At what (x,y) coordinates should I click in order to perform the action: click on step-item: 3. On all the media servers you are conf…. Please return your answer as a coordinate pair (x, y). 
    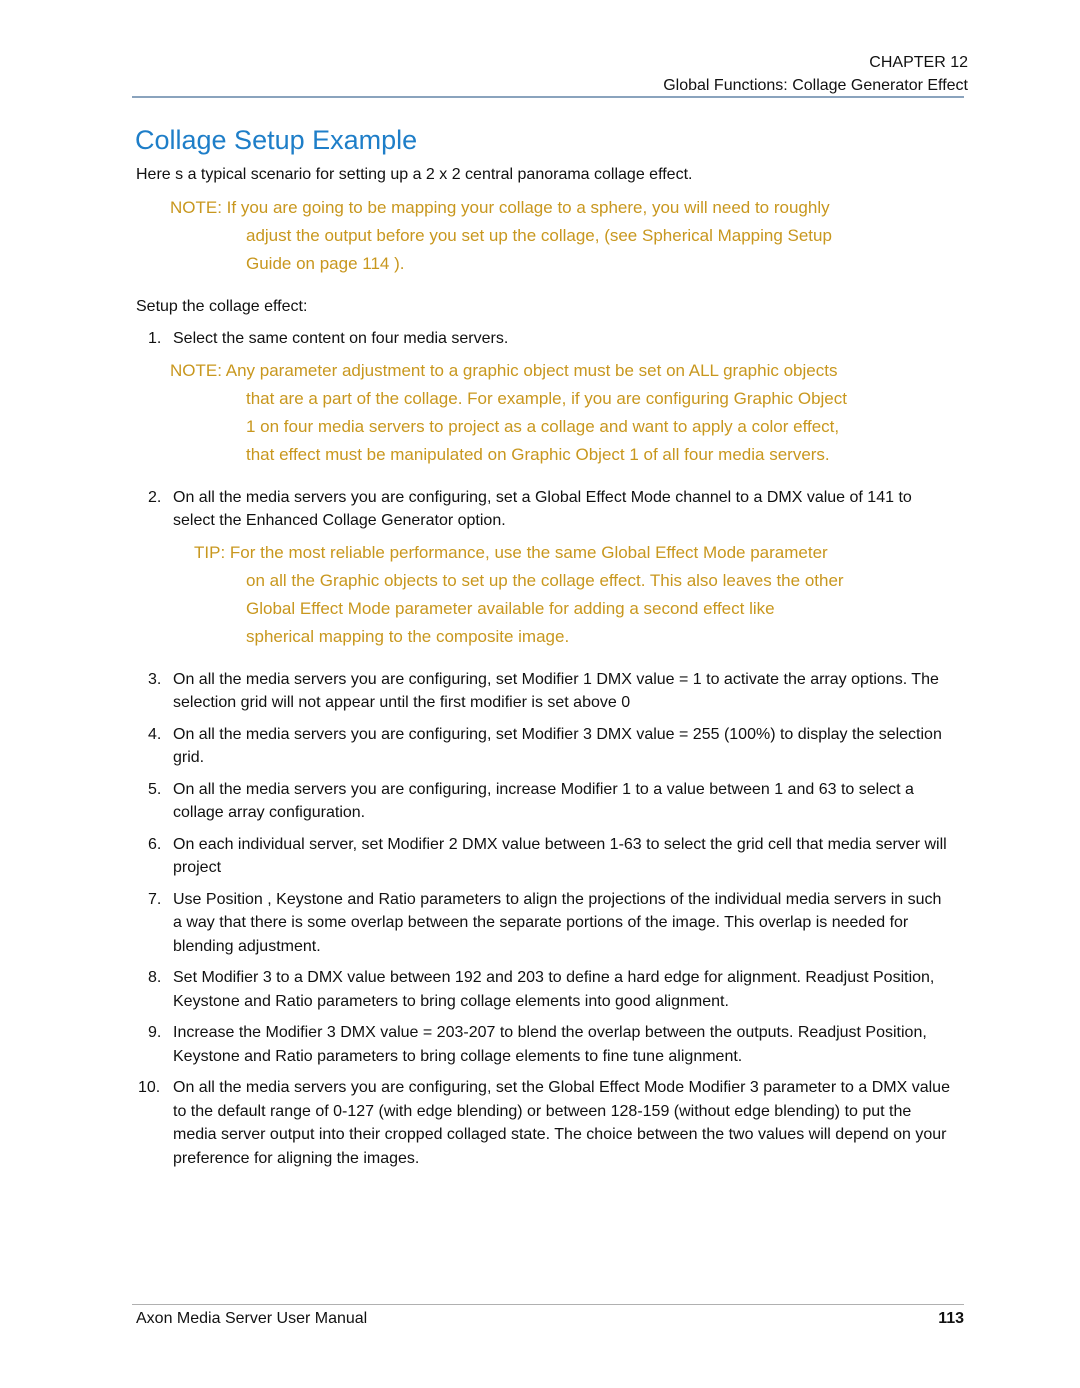
    Looking at the image, I should click on (544, 691).